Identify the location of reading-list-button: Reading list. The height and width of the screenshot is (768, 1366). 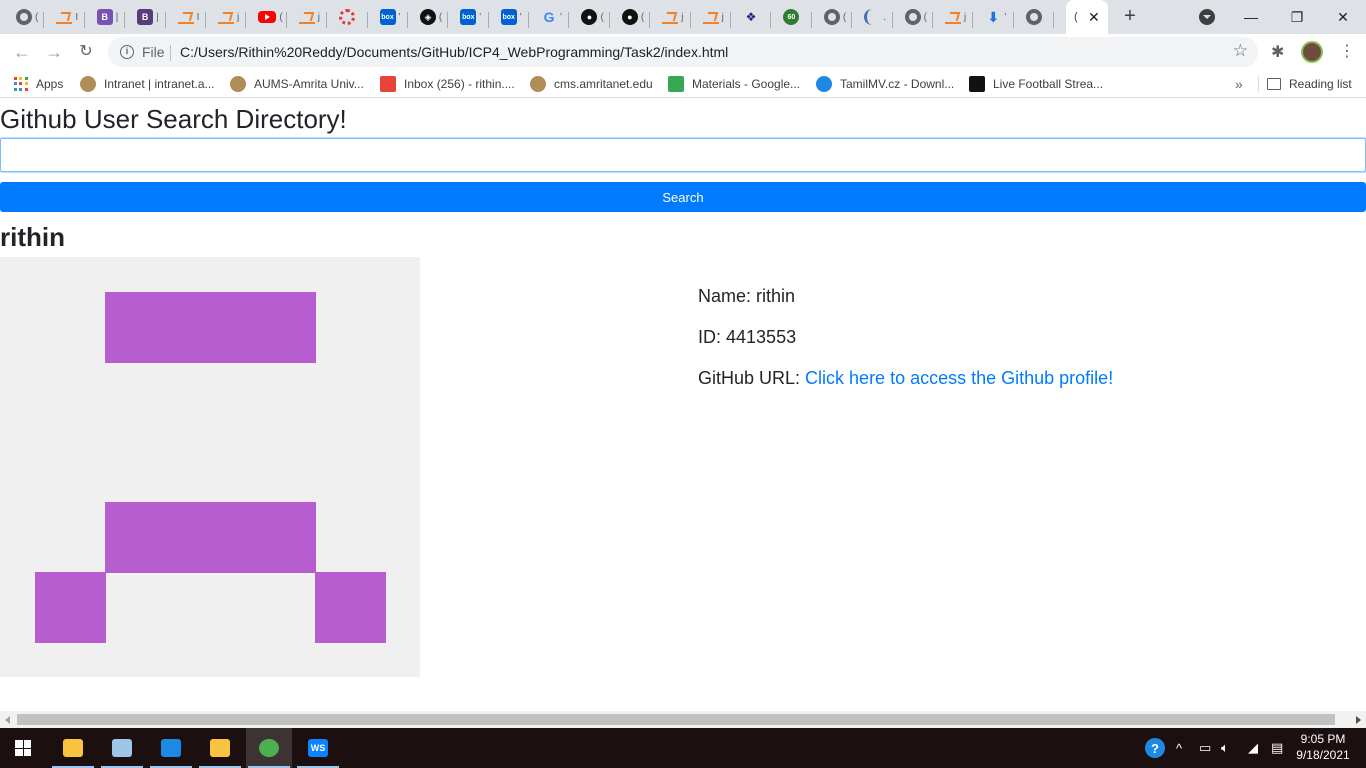
(1309, 84).